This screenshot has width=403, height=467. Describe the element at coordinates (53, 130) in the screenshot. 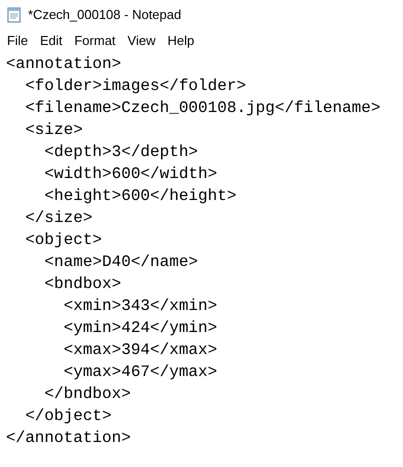

I see `text-line: <size>` at that location.